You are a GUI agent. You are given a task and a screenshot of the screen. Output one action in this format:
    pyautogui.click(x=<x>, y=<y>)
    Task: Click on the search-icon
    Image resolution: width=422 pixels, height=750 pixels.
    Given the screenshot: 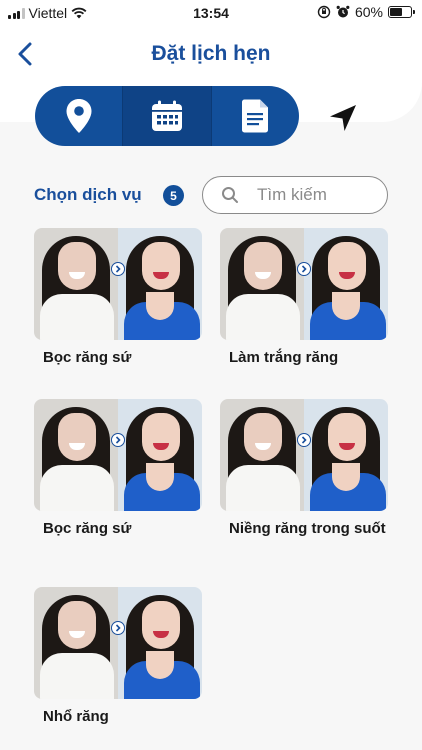 What is the action you would take?
    pyautogui.click(x=230, y=195)
    